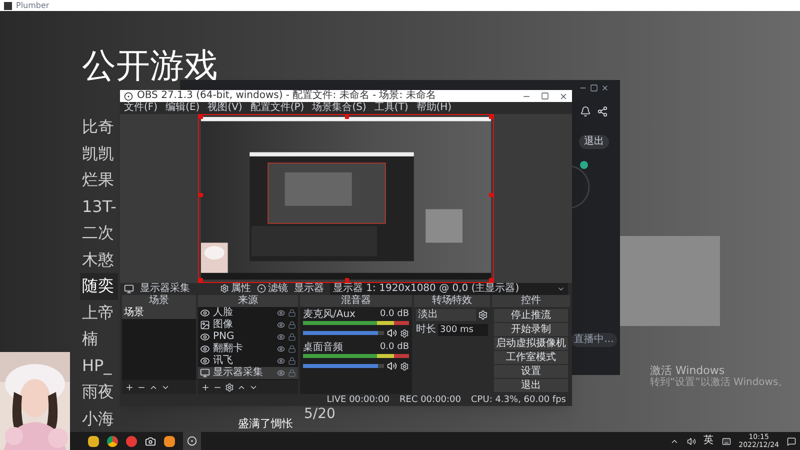 The width and height of the screenshot is (800, 450). I want to click on menu-item: 文件(F), so click(141, 108).